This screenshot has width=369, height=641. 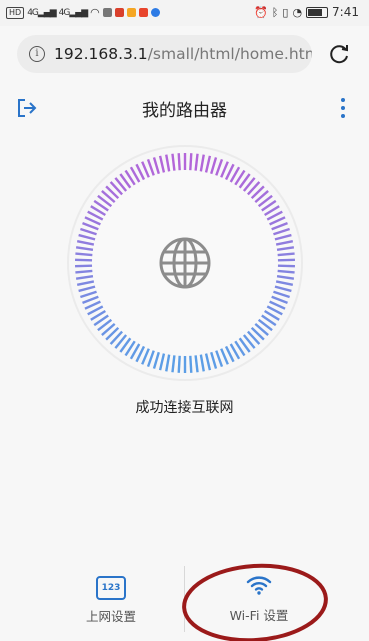 I want to click on status-bar: HD 4G▂▄▆ 4G▂▄▆ ◠ ⏰ ᛒ ▯ ◔ 7:41, so click(x=184, y=13).